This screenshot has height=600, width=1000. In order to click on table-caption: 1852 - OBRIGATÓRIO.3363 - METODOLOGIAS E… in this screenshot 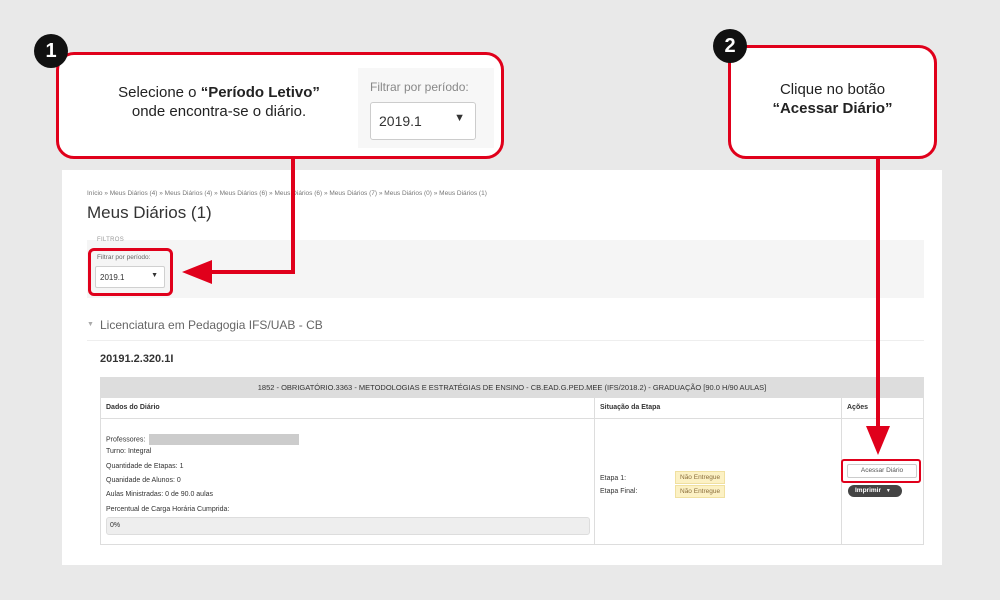, I will do `click(512, 388)`.